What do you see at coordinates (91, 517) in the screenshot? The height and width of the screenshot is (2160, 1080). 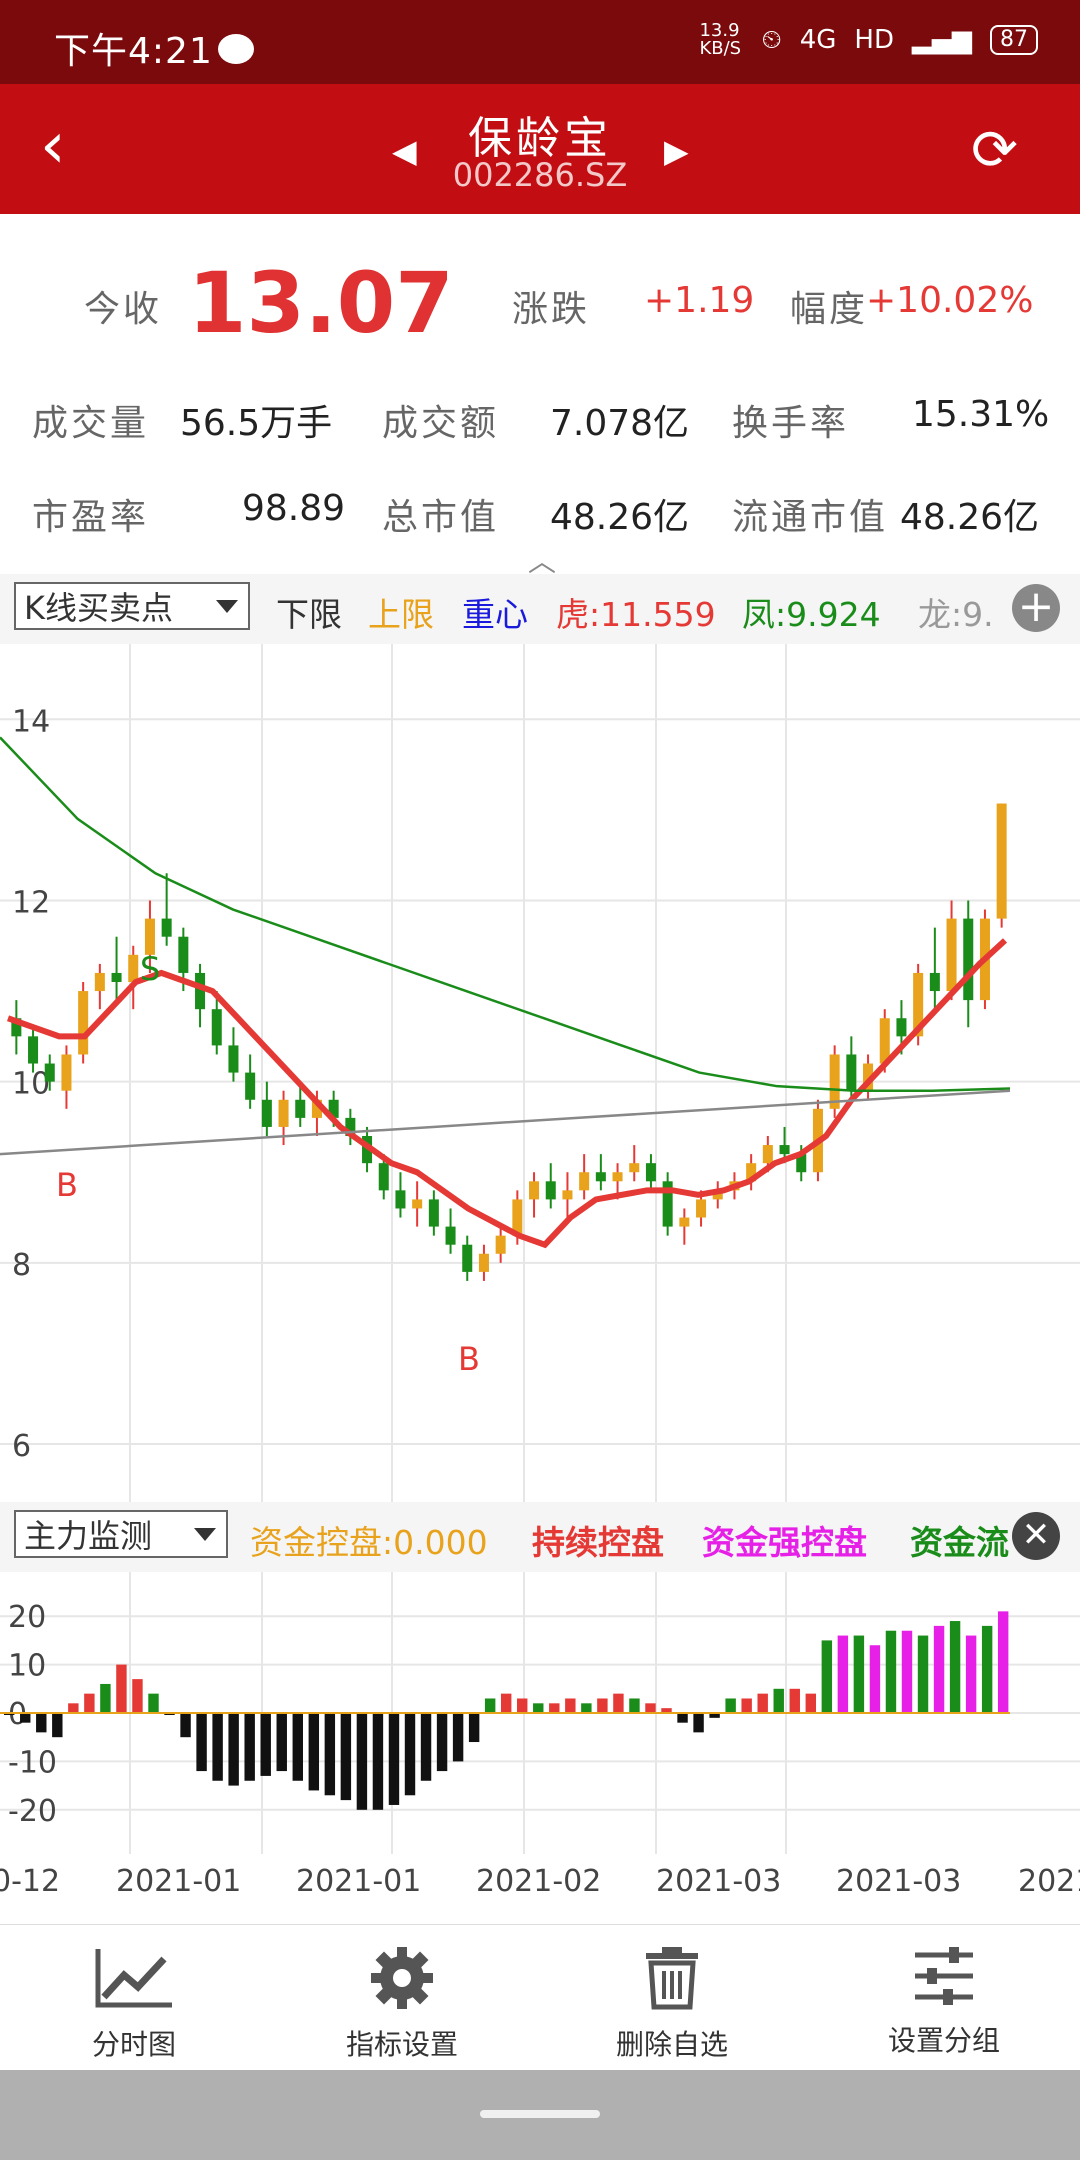 I see `pe-label: 市盈率` at bounding box center [91, 517].